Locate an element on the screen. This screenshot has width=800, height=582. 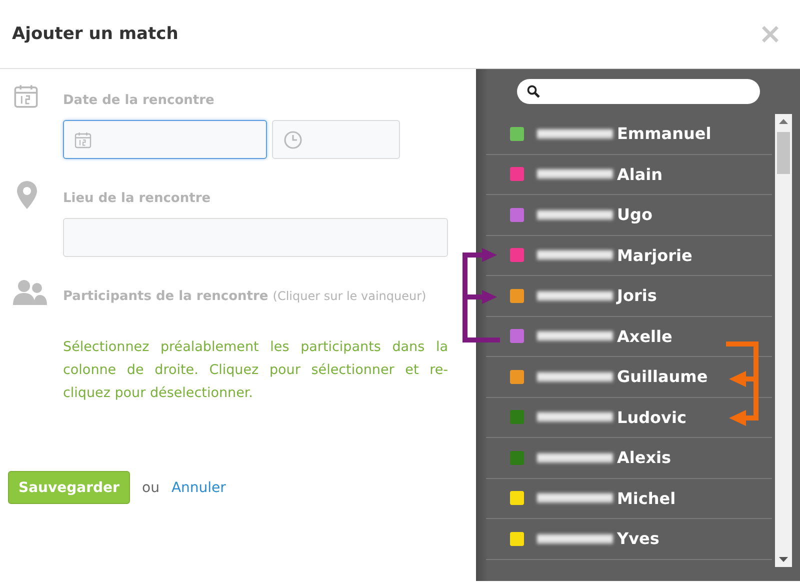
clock-icon is located at coordinates (293, 140).